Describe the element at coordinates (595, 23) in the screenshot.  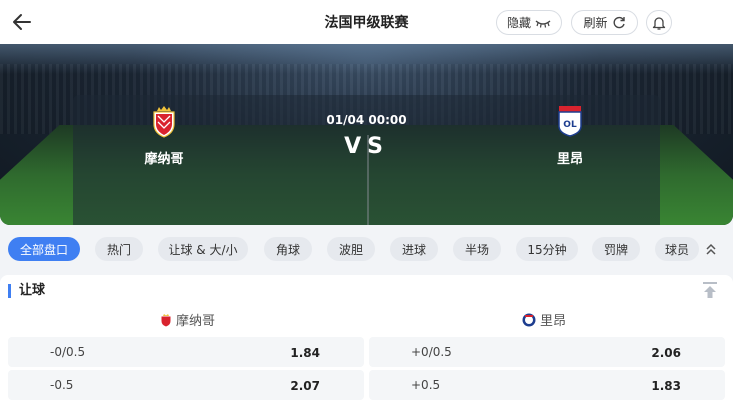
I see `refresh-button-label: 刷新` at that location.